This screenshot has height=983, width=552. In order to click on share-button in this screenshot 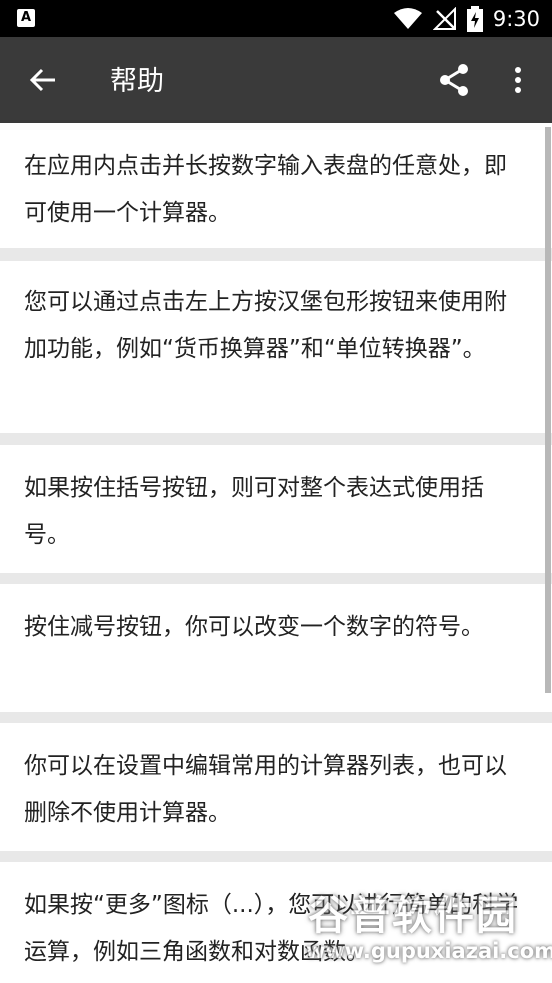, I will do `click(454, 80)`.